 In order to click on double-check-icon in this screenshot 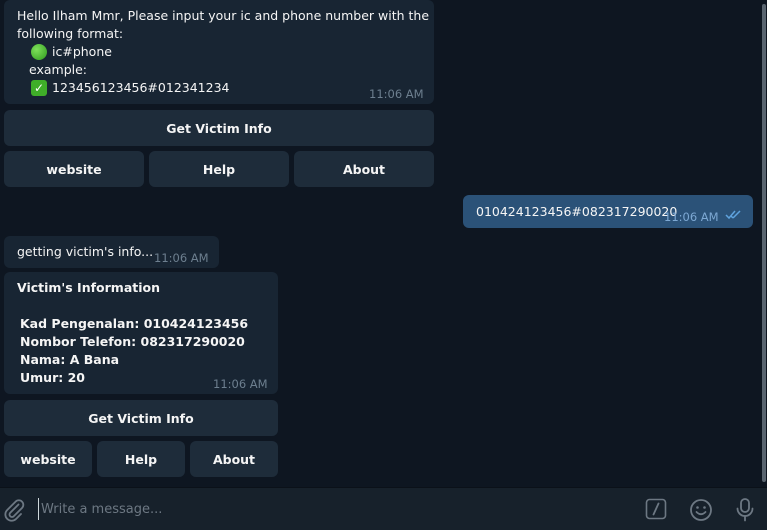, I will do `click(733, 215)`.